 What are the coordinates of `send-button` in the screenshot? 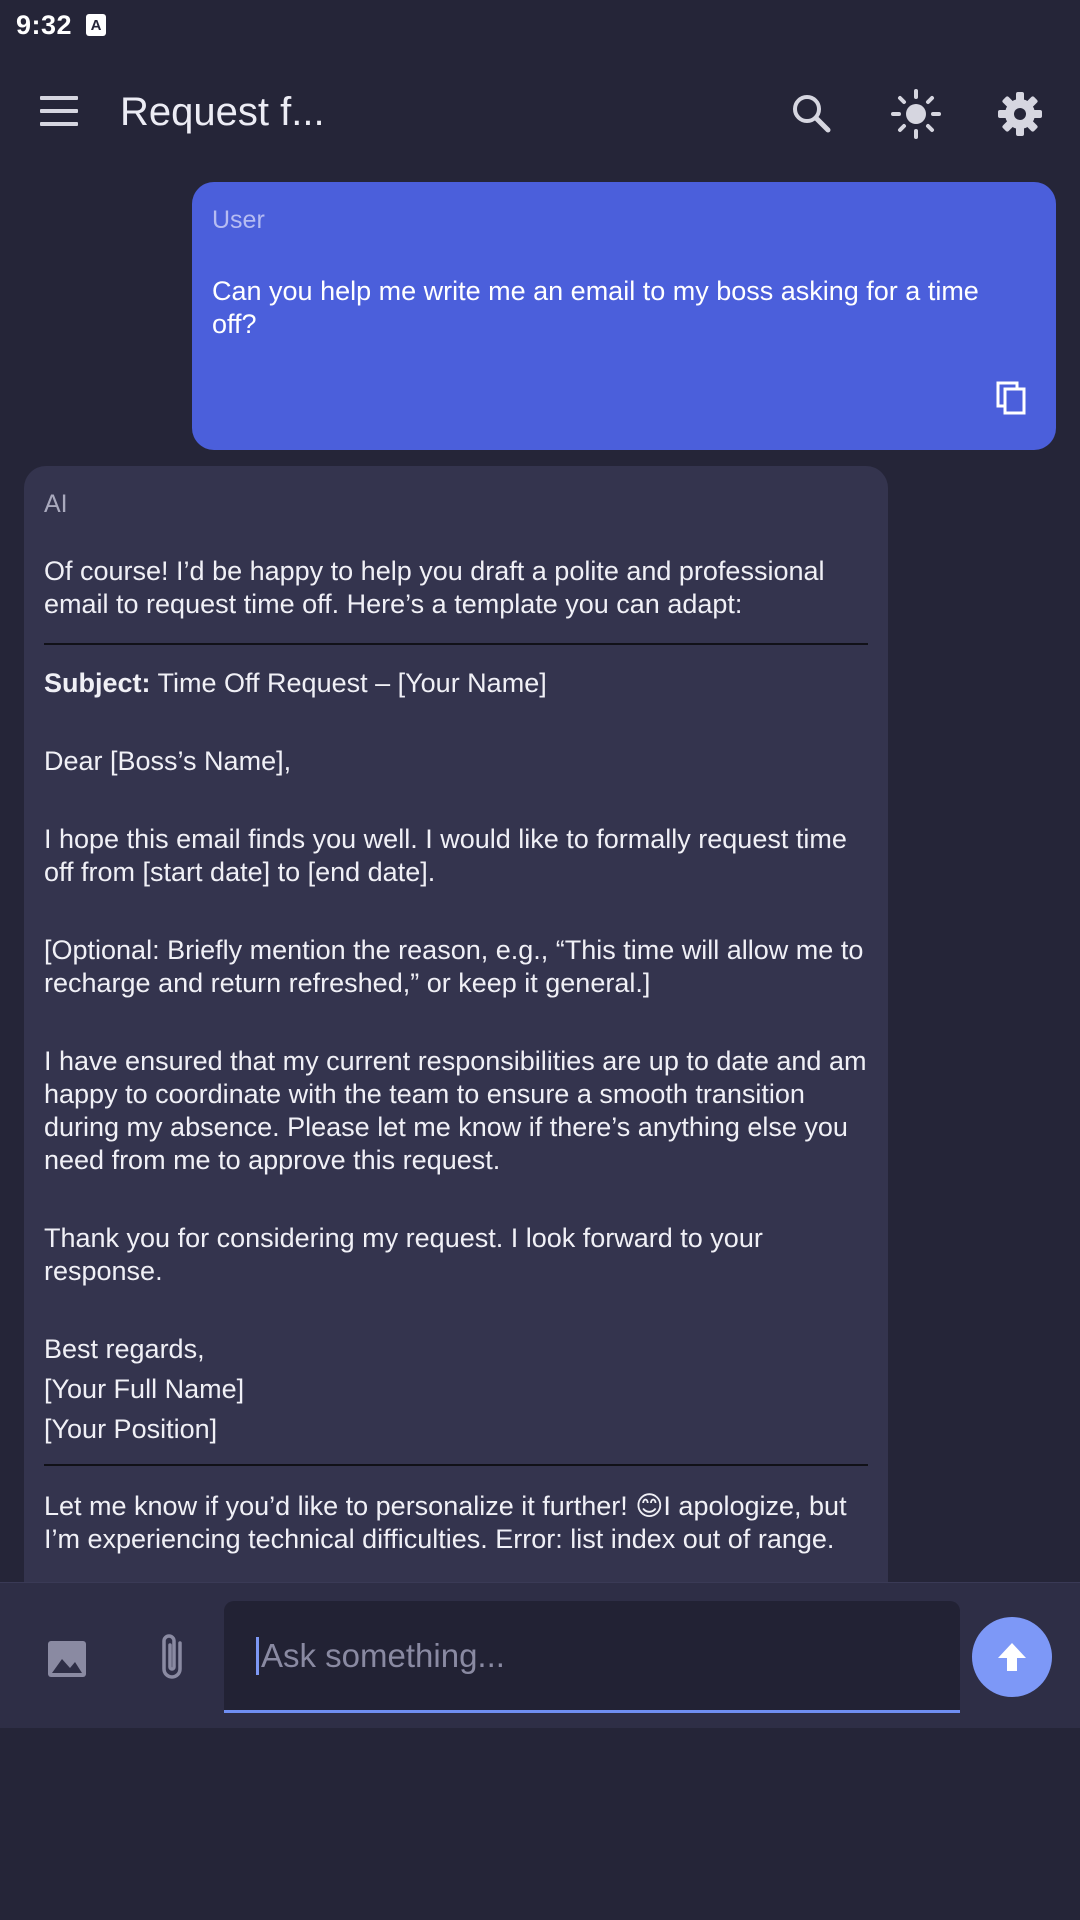 It's located at (1012, 1657).